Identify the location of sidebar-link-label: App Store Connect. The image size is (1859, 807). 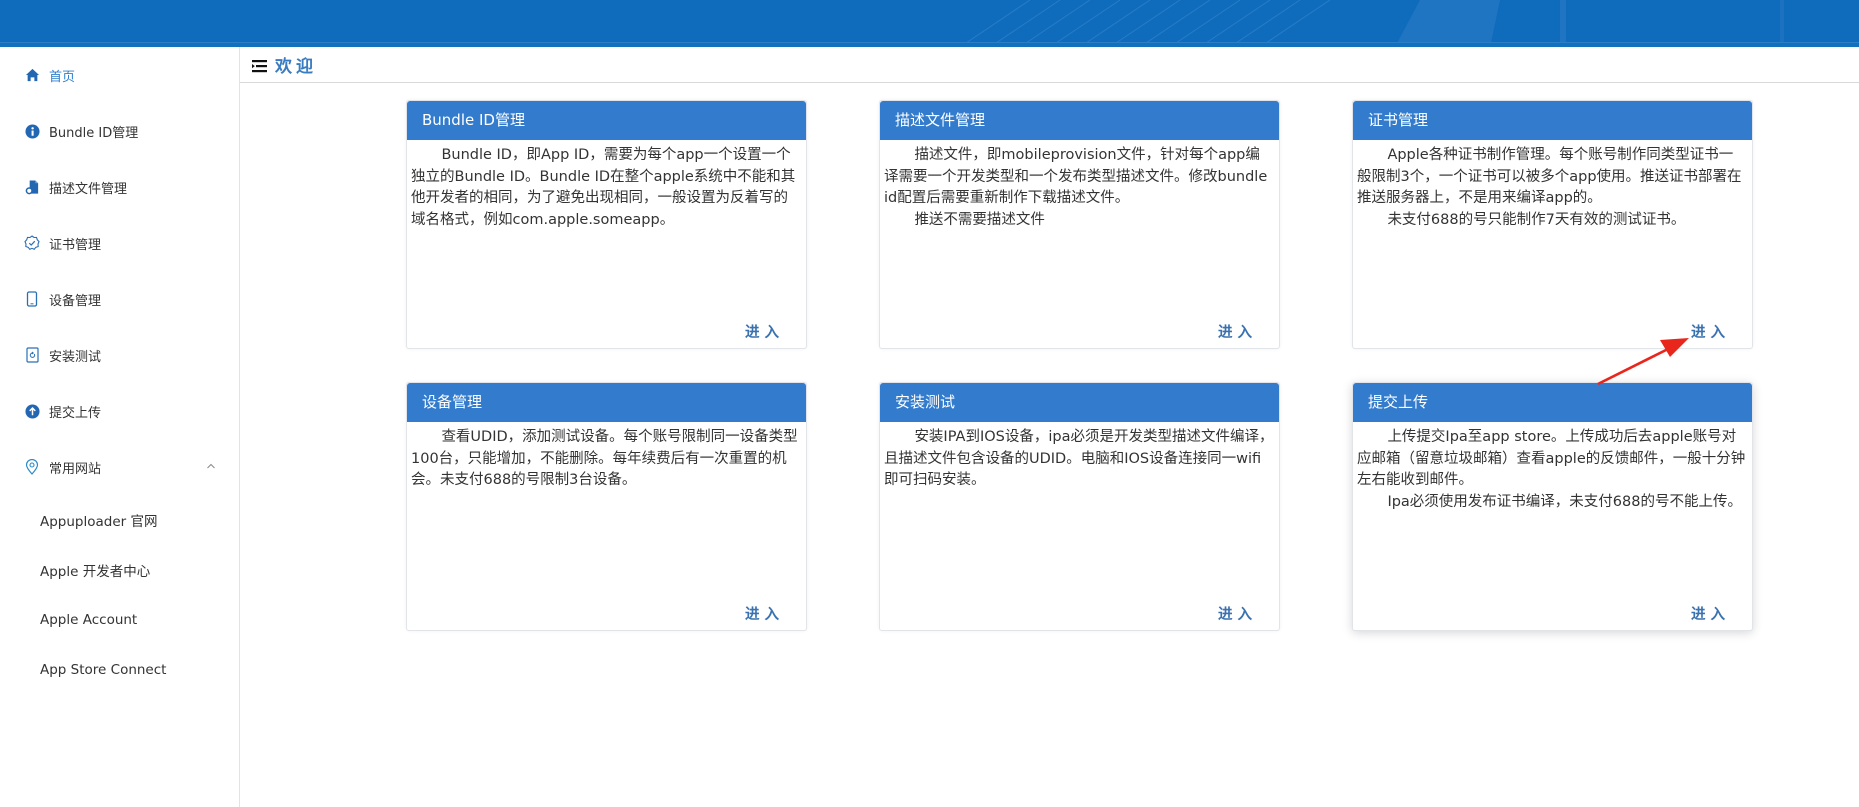
(103, 670).